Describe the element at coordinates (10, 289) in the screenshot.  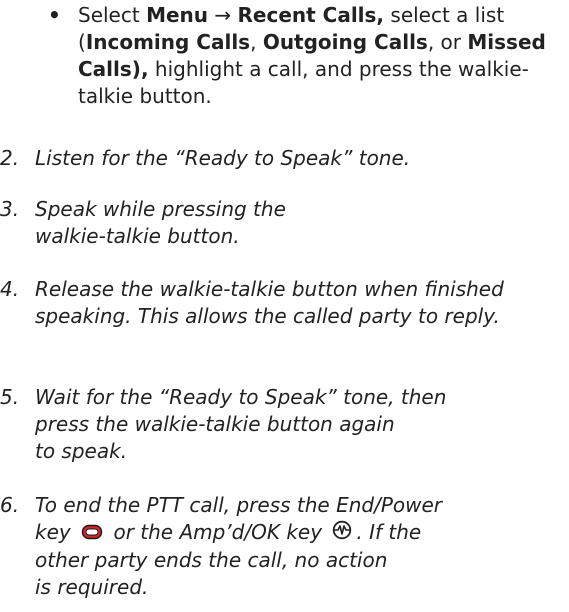
I see `step-number: 4.` at that location.